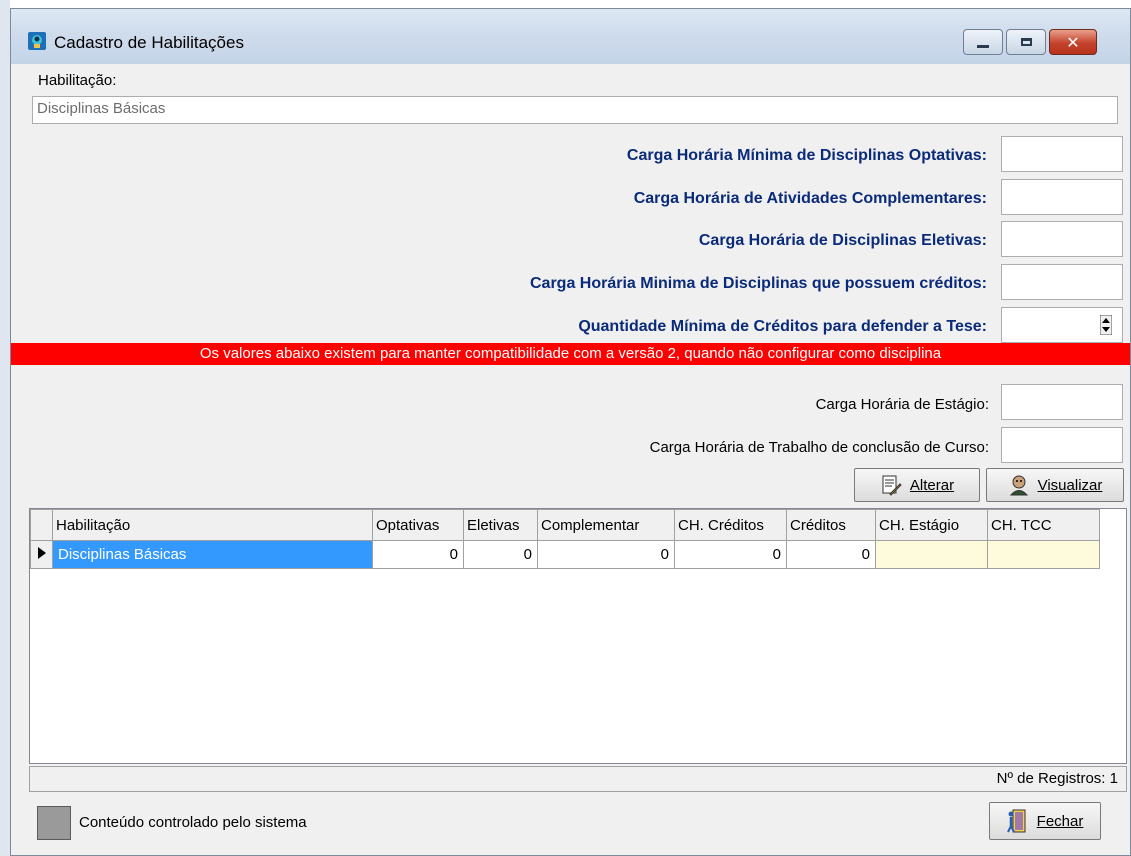  What do you see at coordinates (831, 554) in the screenshot?
I see `cell-creditos: 0` at bounding box center [831, 554].